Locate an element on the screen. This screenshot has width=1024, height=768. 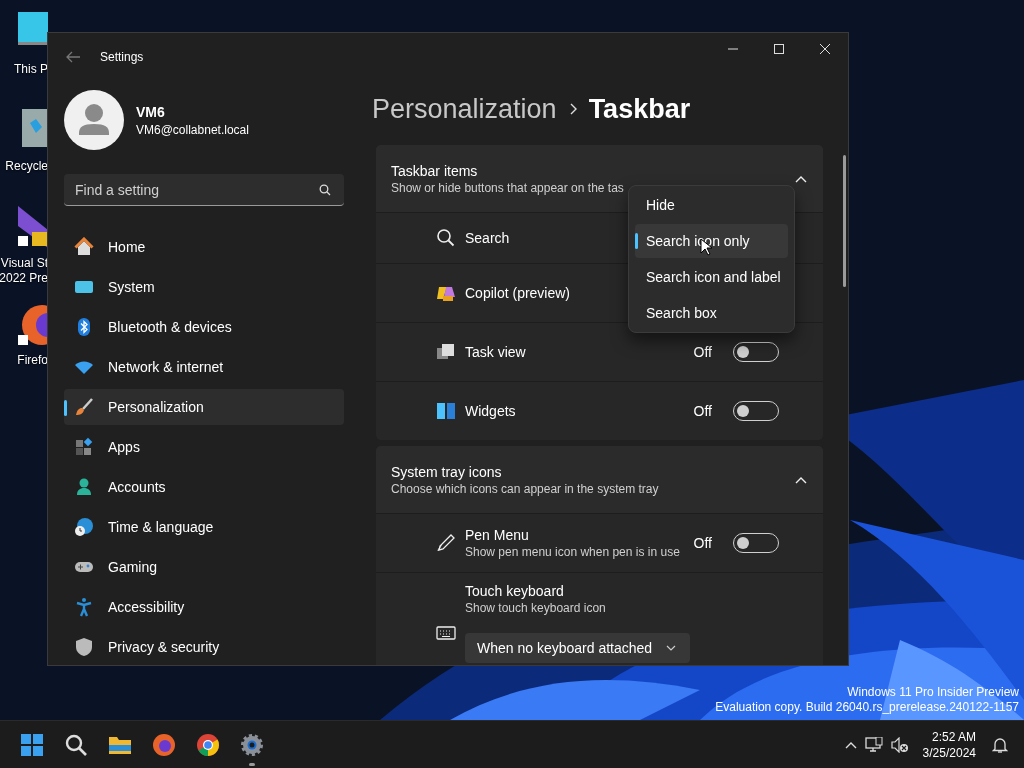
window-title: Settings is located at coordinates (122, 57).